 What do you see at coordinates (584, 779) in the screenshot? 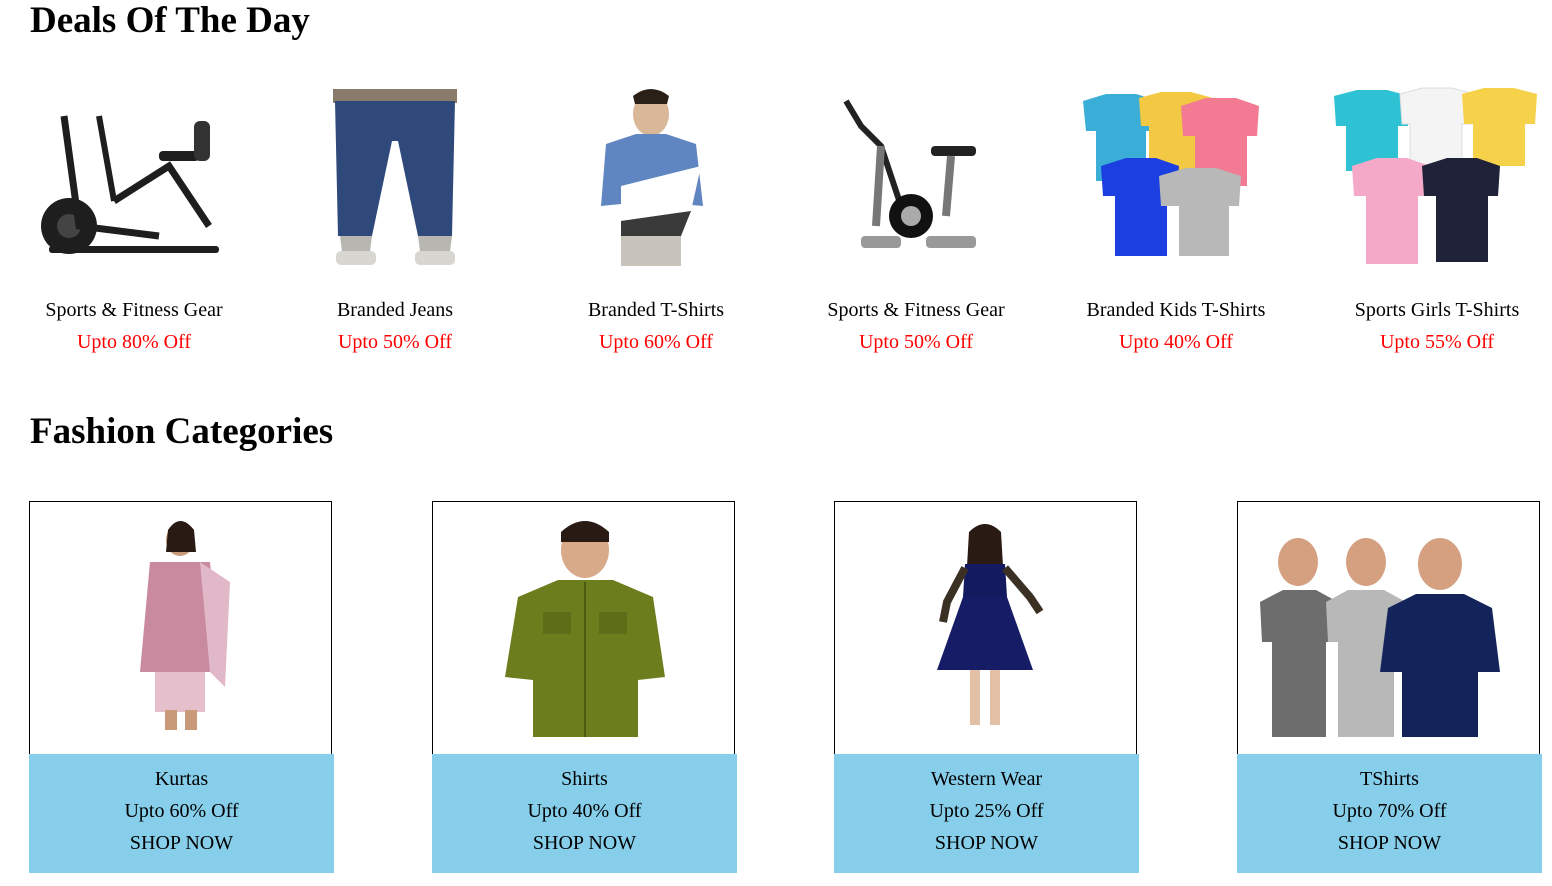
I see `category-name: Shirts` at bounding box center [584, 779].